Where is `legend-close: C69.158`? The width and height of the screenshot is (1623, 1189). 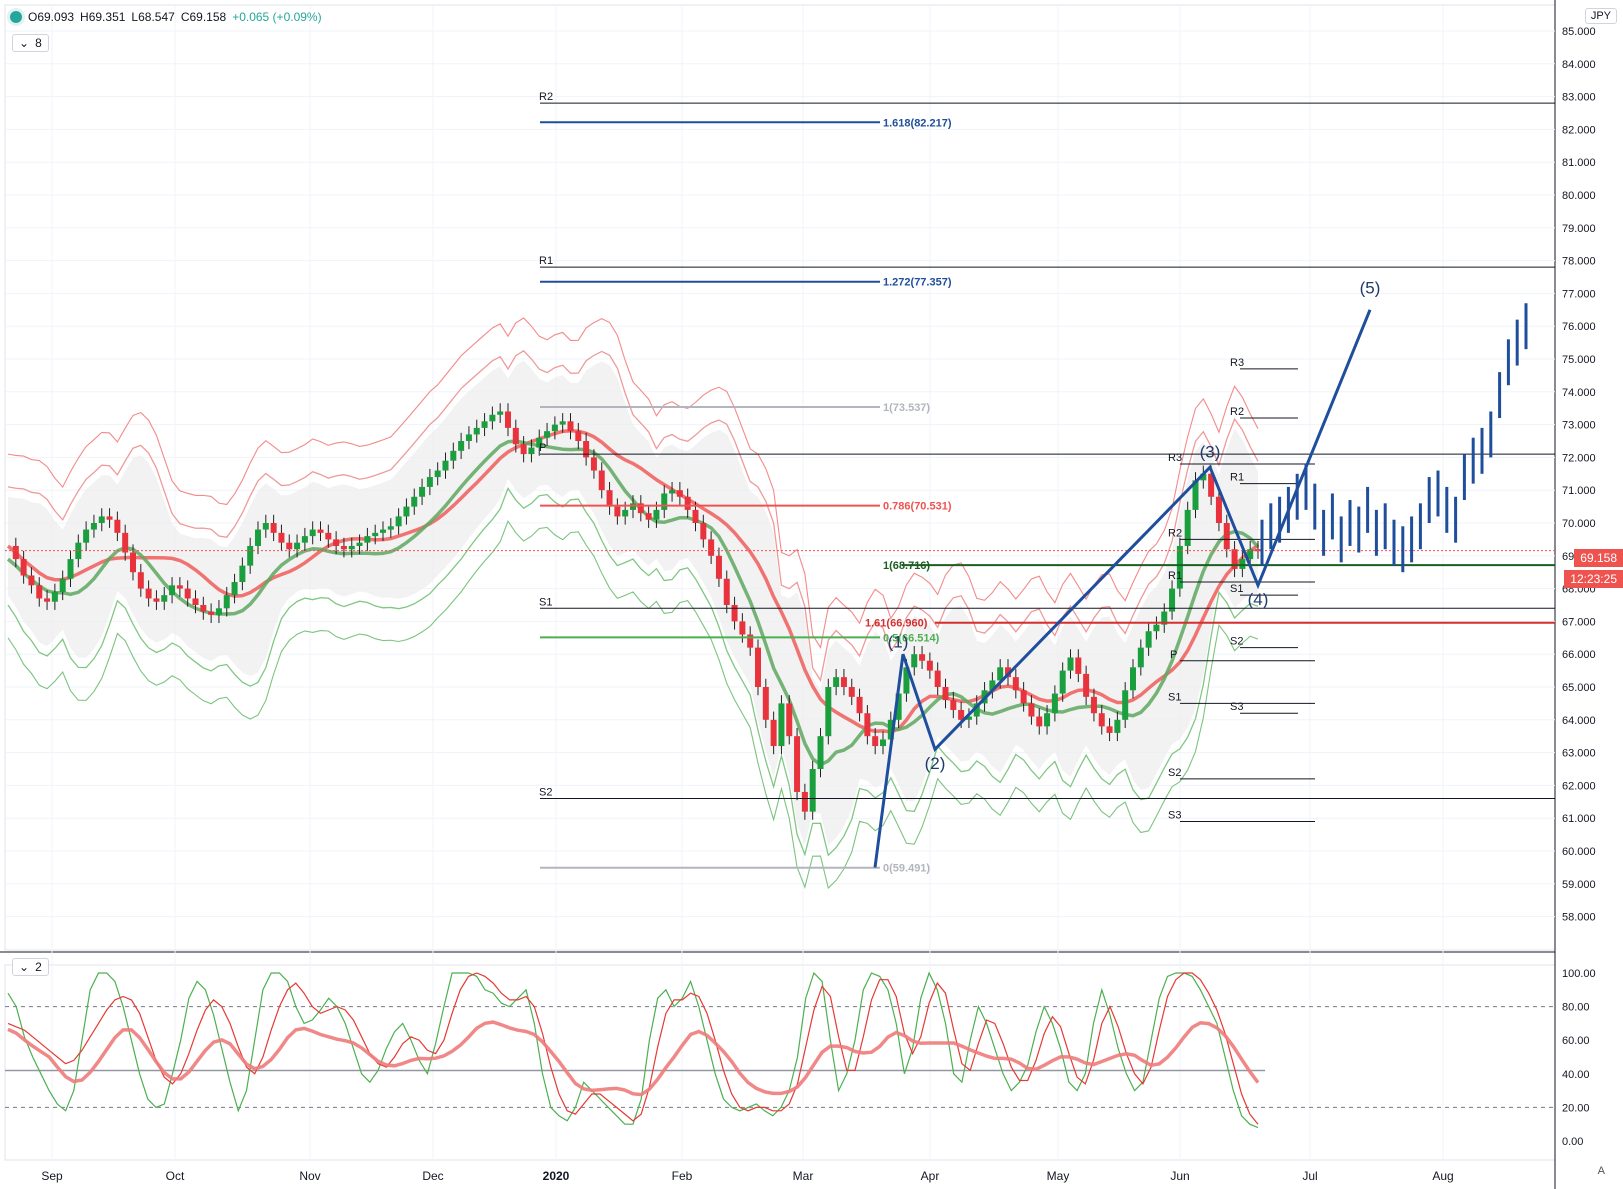 legend-close: C69.158 is located at coordinates (203, 17).